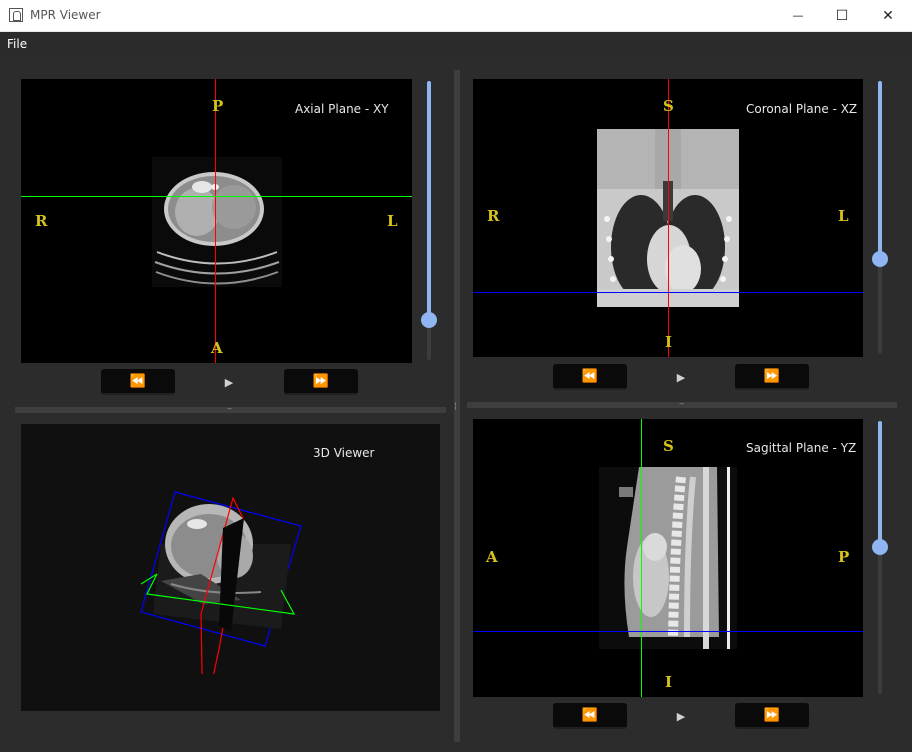 This screenshot has height=752, width=912. What do you see at coordinates (668, 631) in the screenshot?
I see `sagittal-horizontal-crosshair` at bounding box center [668, 631].